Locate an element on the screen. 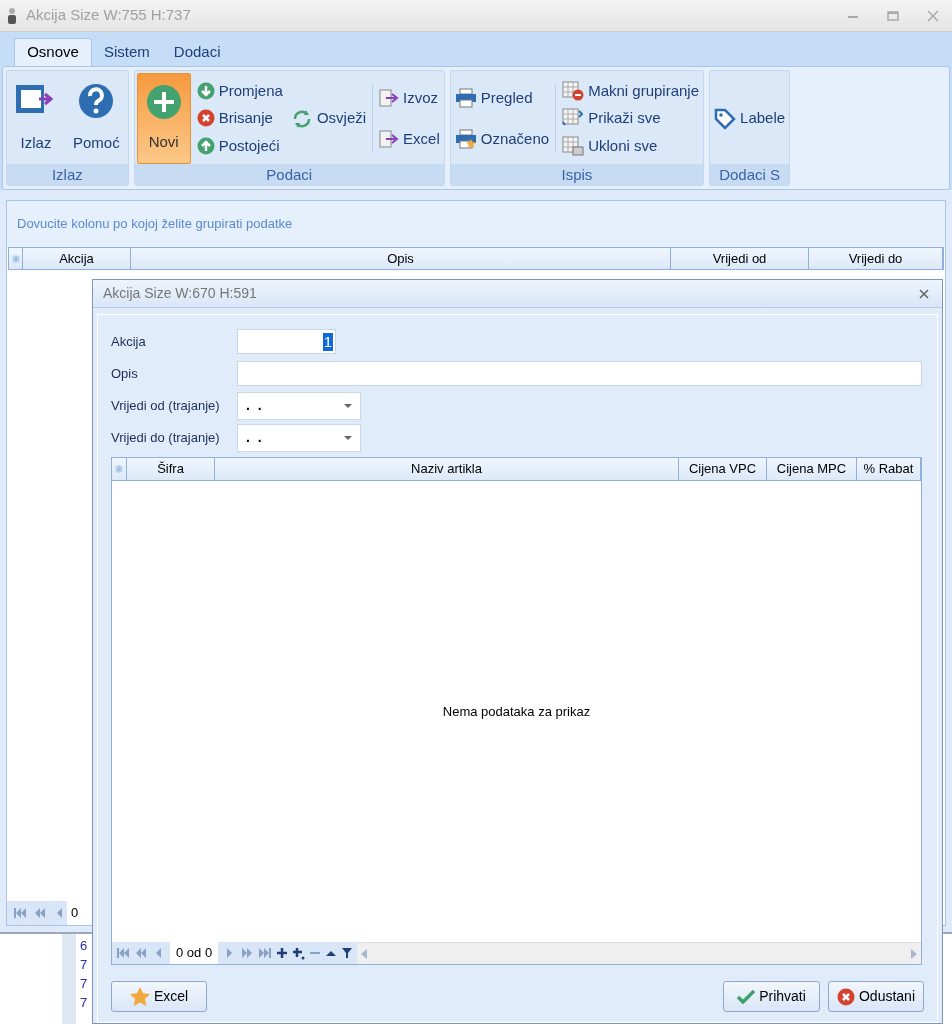 This screenshot has width=952, height=1024. insert-icon is located at coordinates (299, 953).